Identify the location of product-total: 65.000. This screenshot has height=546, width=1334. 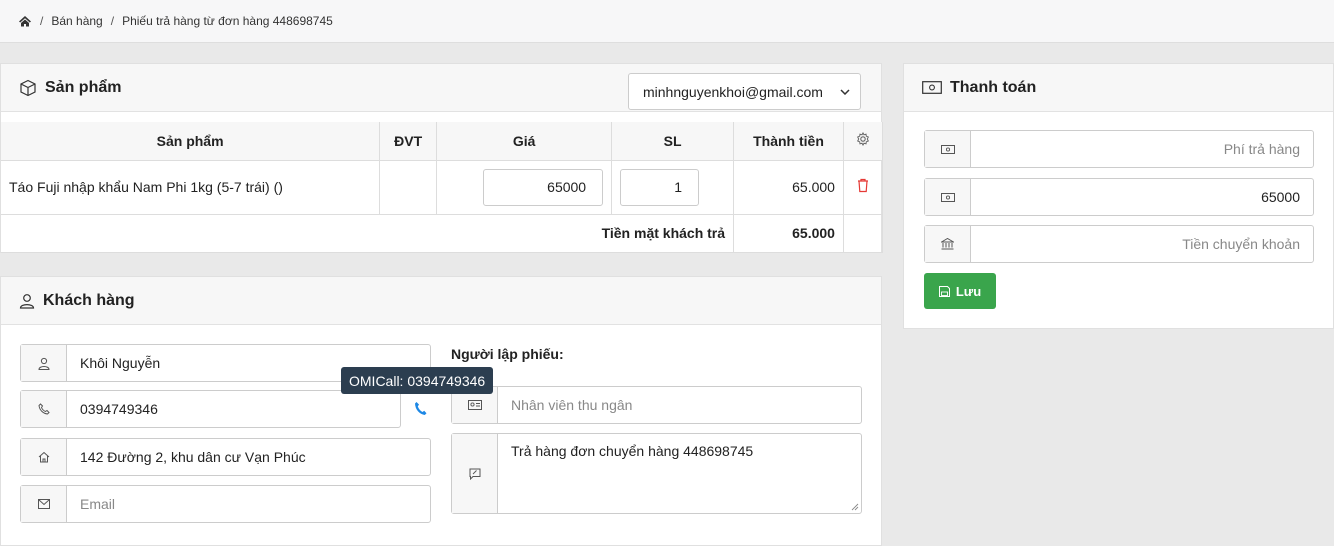
(788, 187).